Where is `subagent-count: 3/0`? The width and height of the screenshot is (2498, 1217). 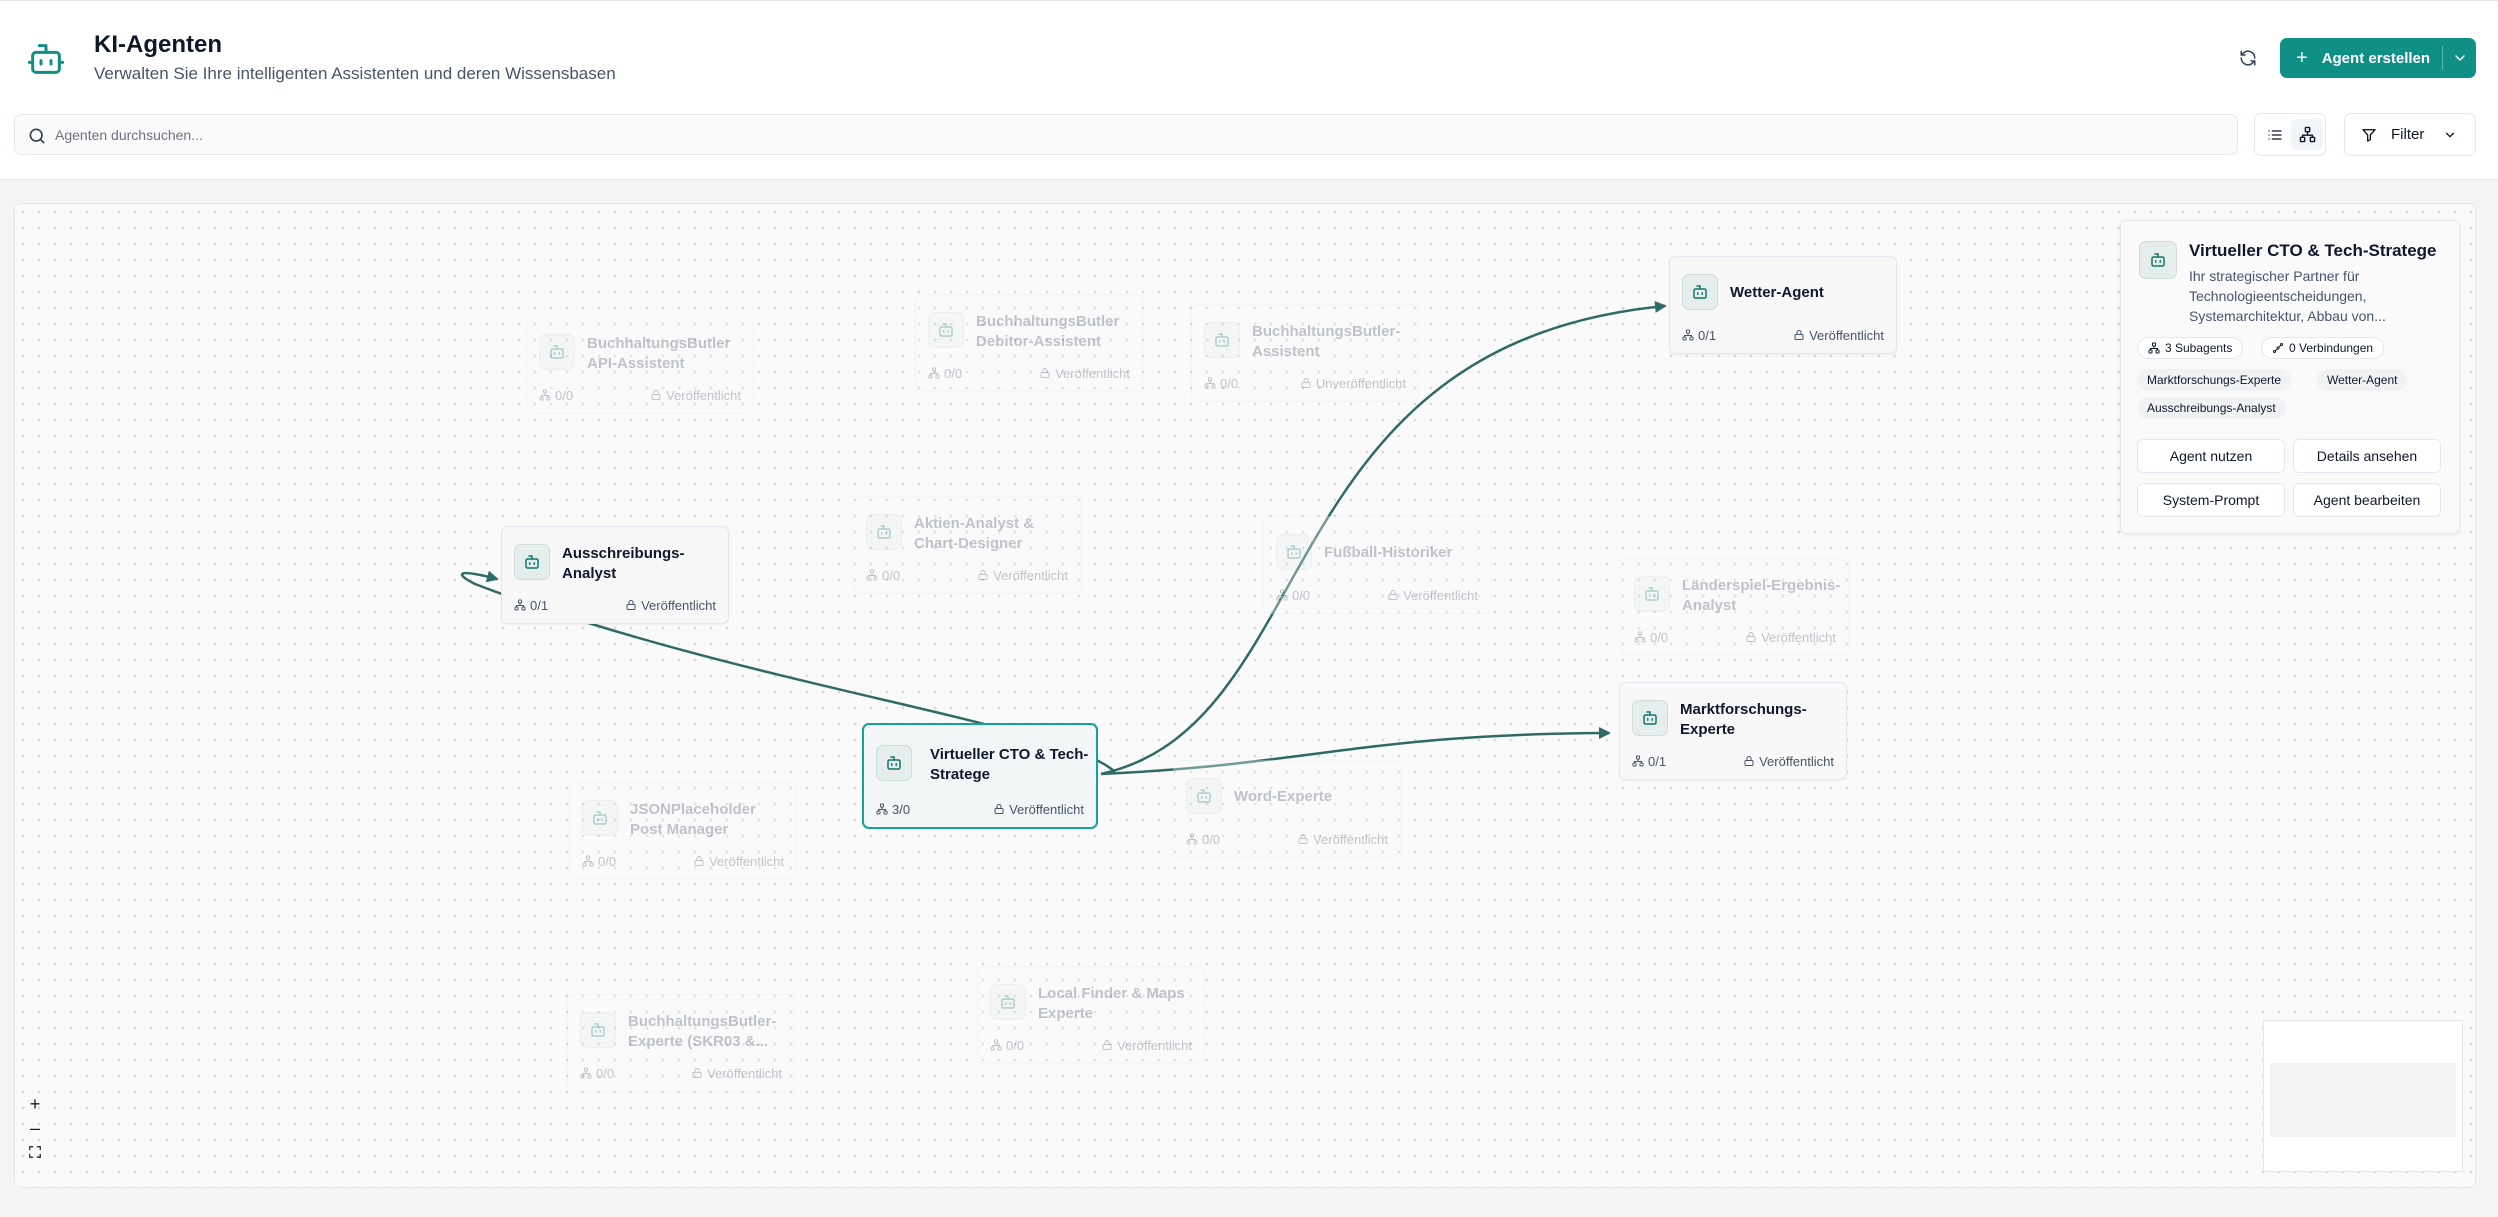 subagent-count: 3/0 is located at coordinates (893, 809).